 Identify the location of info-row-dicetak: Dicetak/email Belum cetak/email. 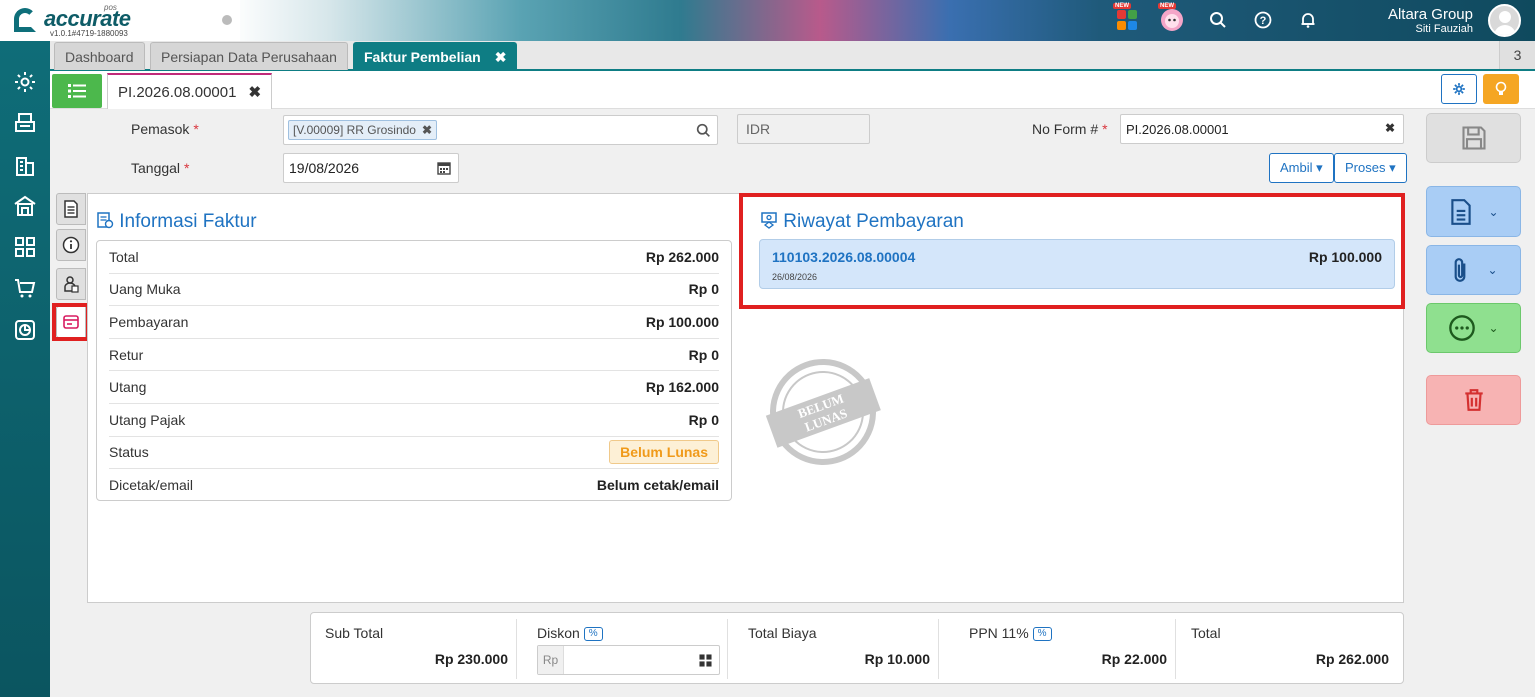
(414, 485).